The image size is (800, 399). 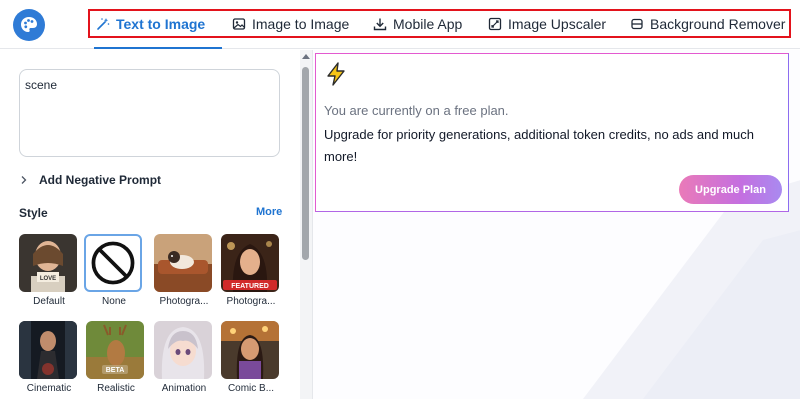 What do you see at coordinates (114, 301) in the screenshot?
I see `style-option-label: None` at bounding box center [114, 301].